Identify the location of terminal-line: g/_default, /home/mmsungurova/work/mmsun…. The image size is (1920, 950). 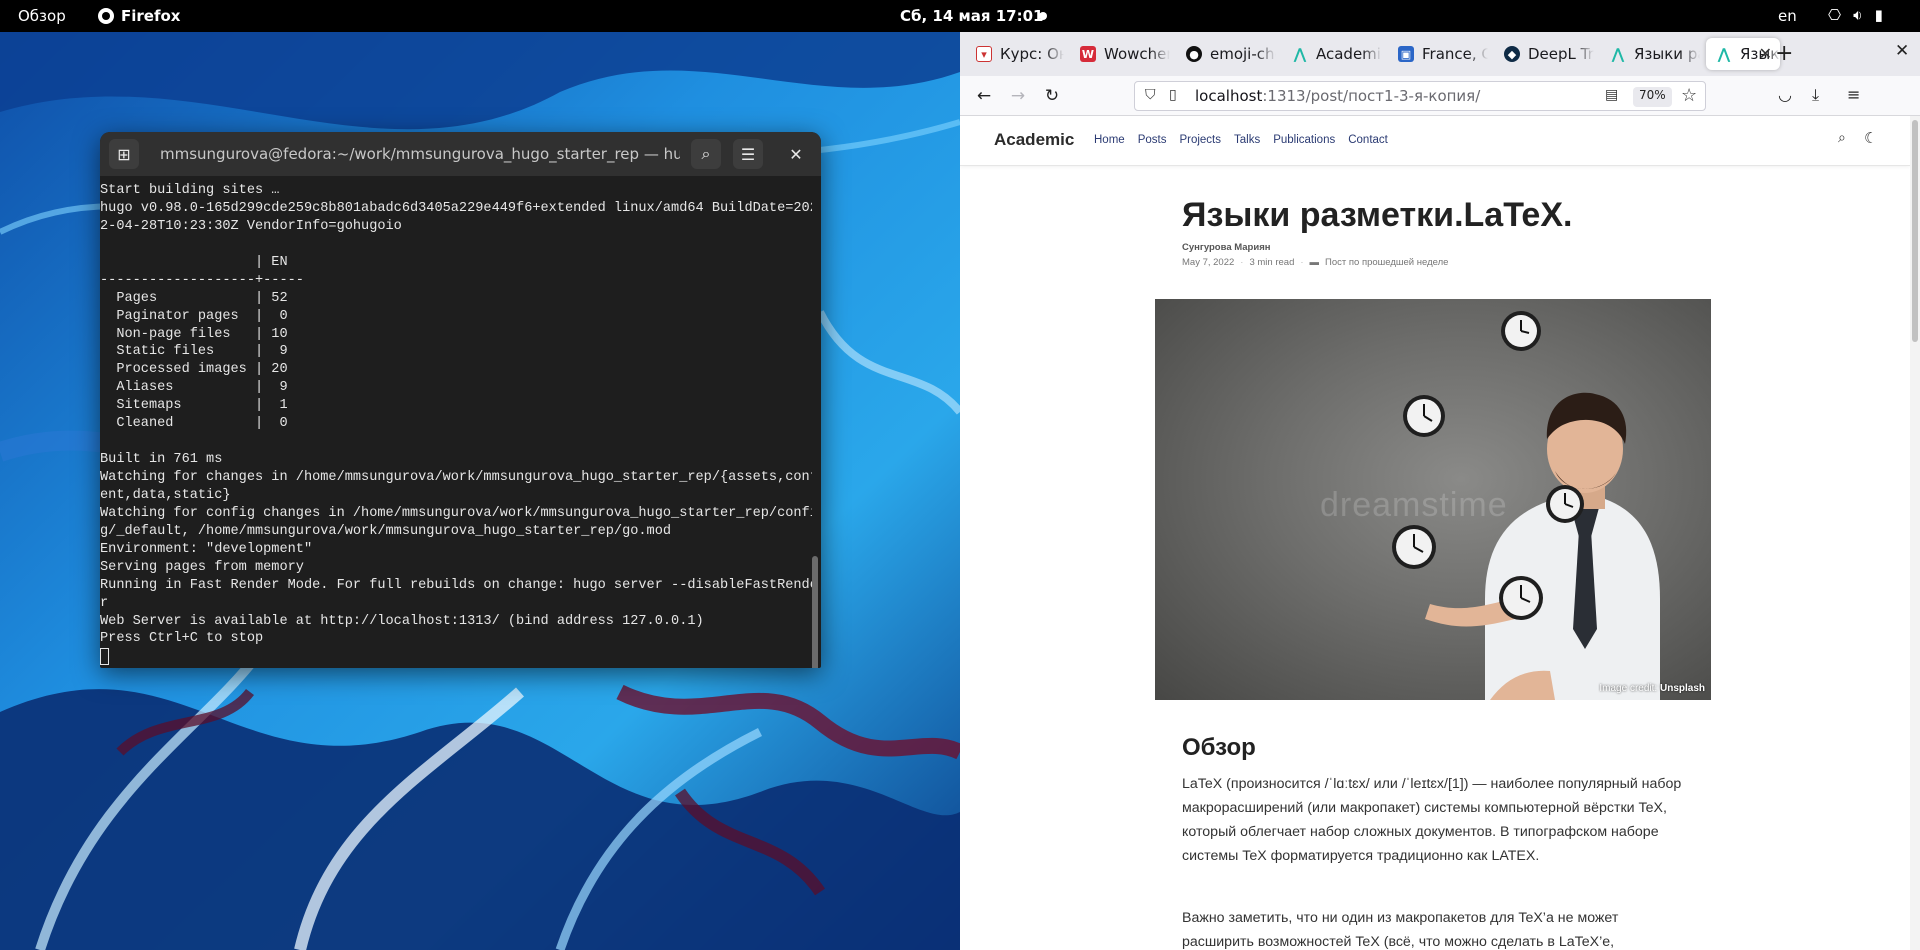
(386, 531).